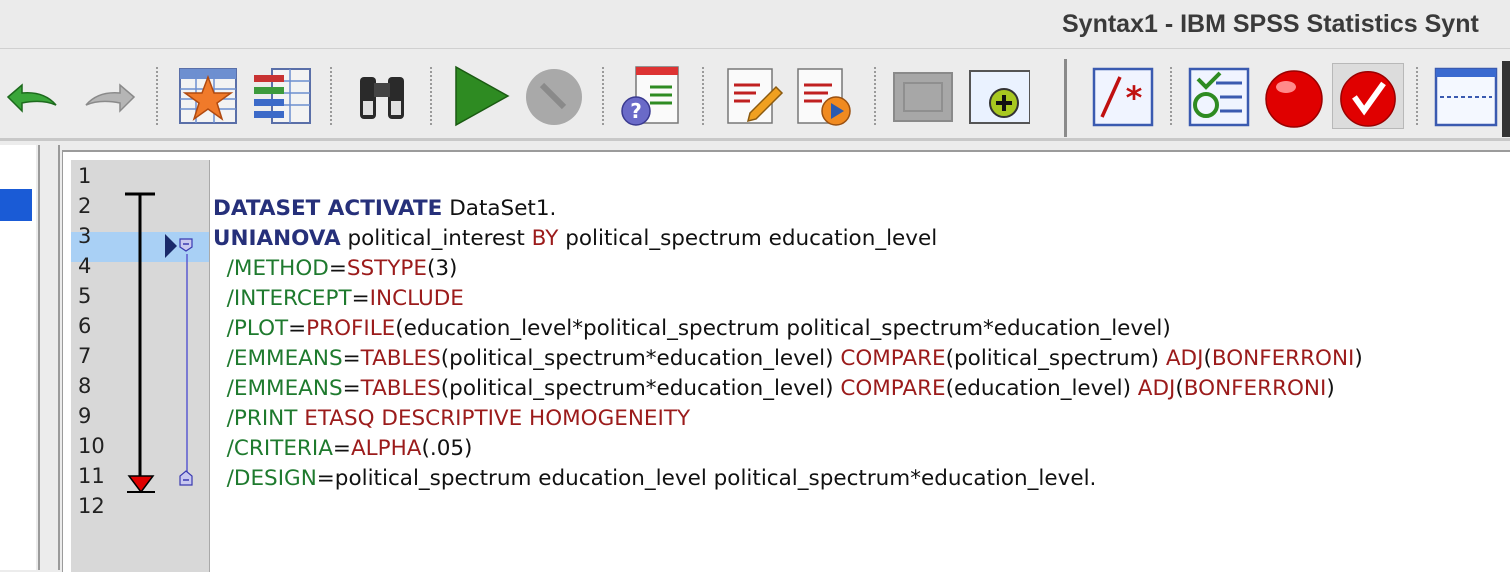 The height and width of the screenshot is (572, 1510). Describe the element at coordinates (262, 418) in the screenshot. I see `code-token: /PRINT` at that location.